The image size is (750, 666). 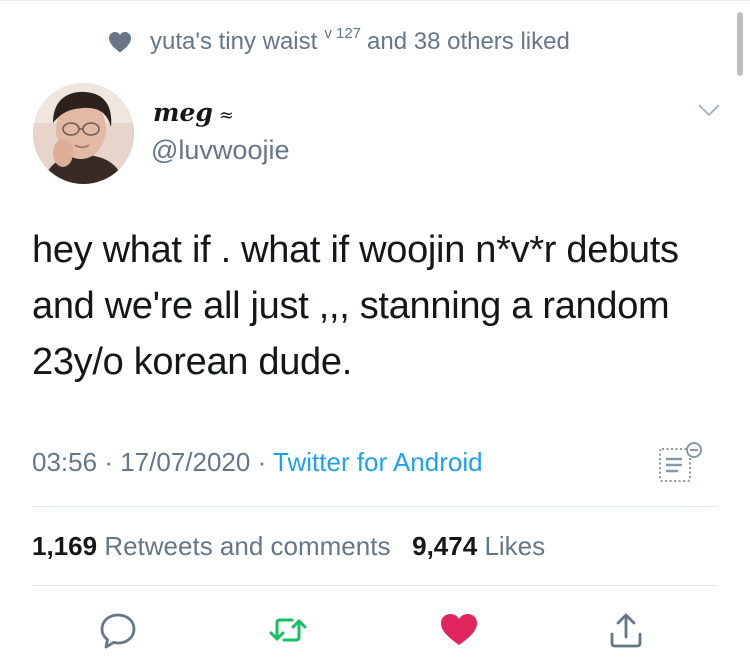 What do you see at coordinates (375, 0) in the screenshot?
I see `top-divider` at bounding box center [375, 0].